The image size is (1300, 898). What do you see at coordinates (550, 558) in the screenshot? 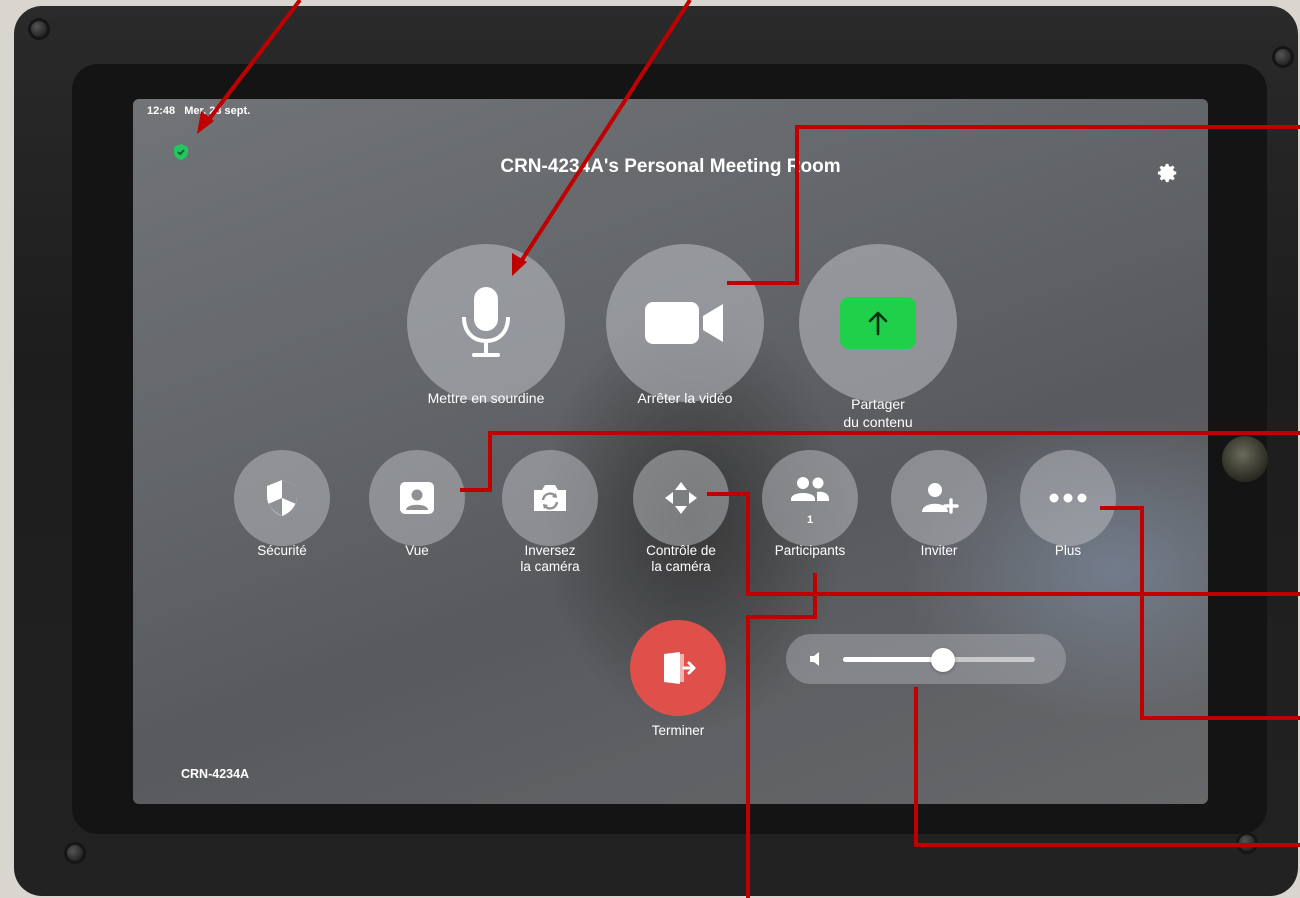
I see `flip-camera-label: Inversez la caméra` at bounding box center [550, 558].